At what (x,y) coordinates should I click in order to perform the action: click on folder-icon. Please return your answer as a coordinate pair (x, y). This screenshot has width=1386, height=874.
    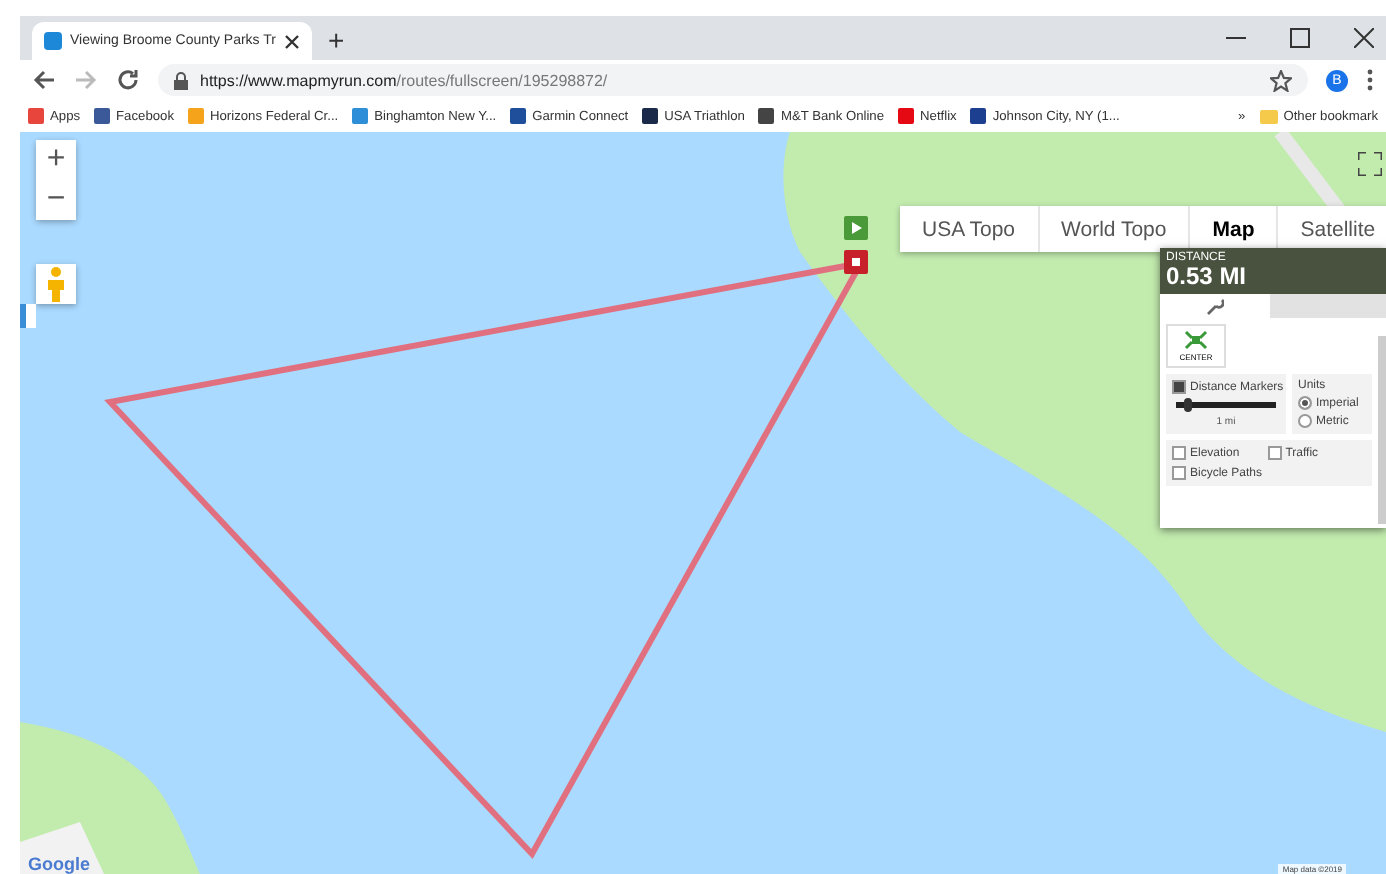
    Looking at the image, I should click on (1268, 116).